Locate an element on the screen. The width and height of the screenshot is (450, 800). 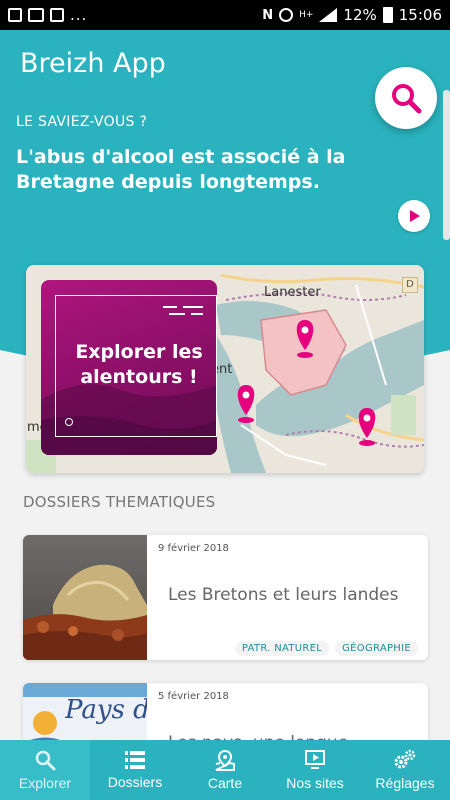
nav-dossiers: Dossiers is located at coordinates (135, 770).